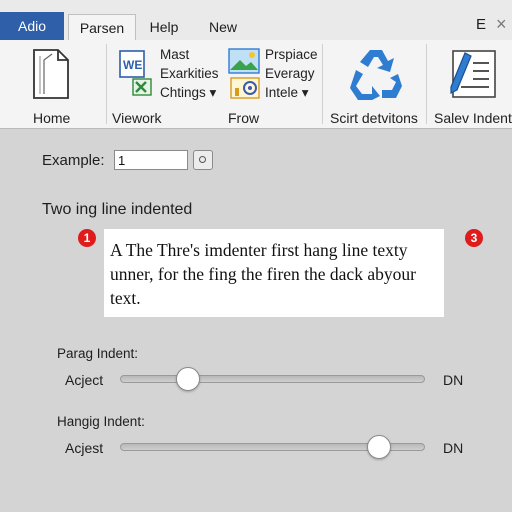 This screenshot has width=512, height=512. Describe the element at coordinates (151, 160) in the screenshot. I see `example-input` at that location.